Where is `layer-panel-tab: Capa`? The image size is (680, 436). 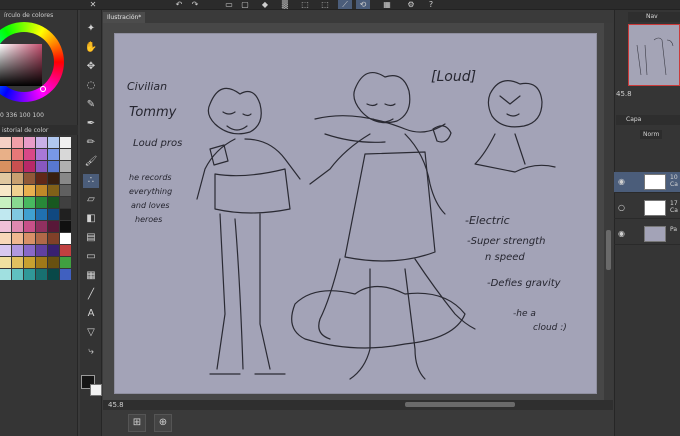
layer-panel-tab: Capa is located at coordinates (648, 120).